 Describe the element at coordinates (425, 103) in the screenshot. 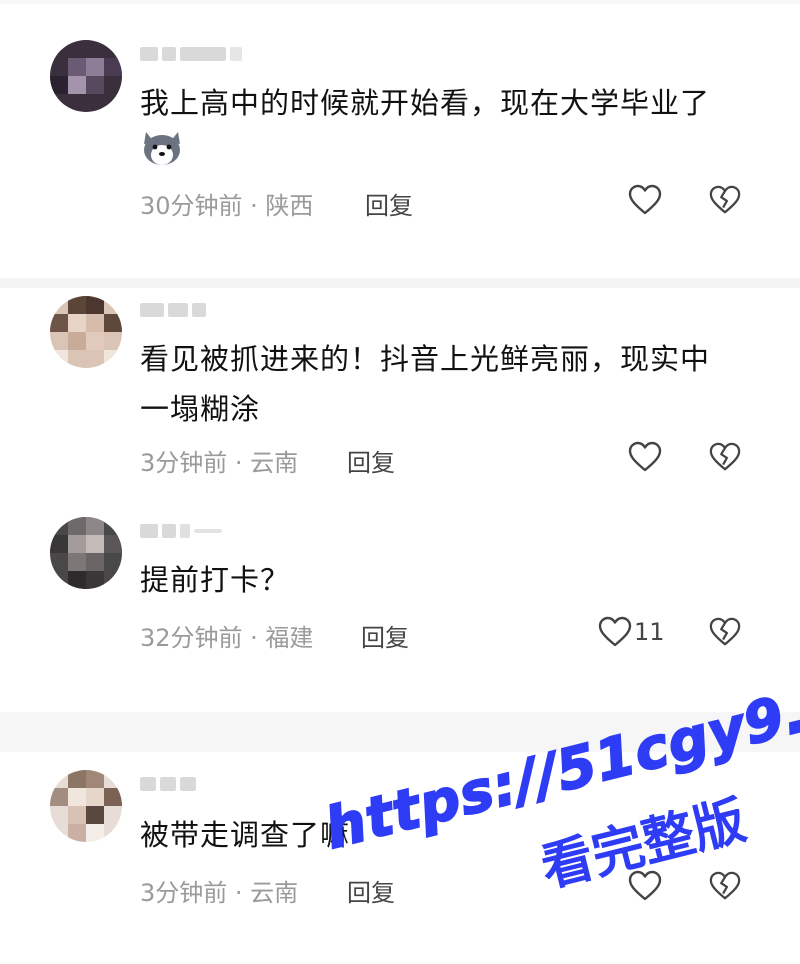

I see `comment-text: 我上高中的时候就开始看，现在大学毕业了` at that location.